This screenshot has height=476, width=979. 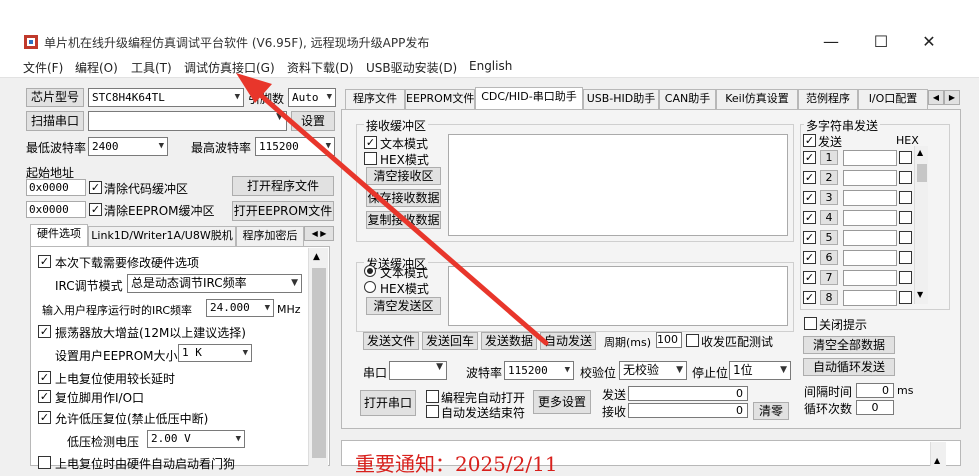 What do you see at coordinates (849, 345) in the screenshot?
I see `clear-all-button: 清空全部数据` at bounding box center [849, 345].